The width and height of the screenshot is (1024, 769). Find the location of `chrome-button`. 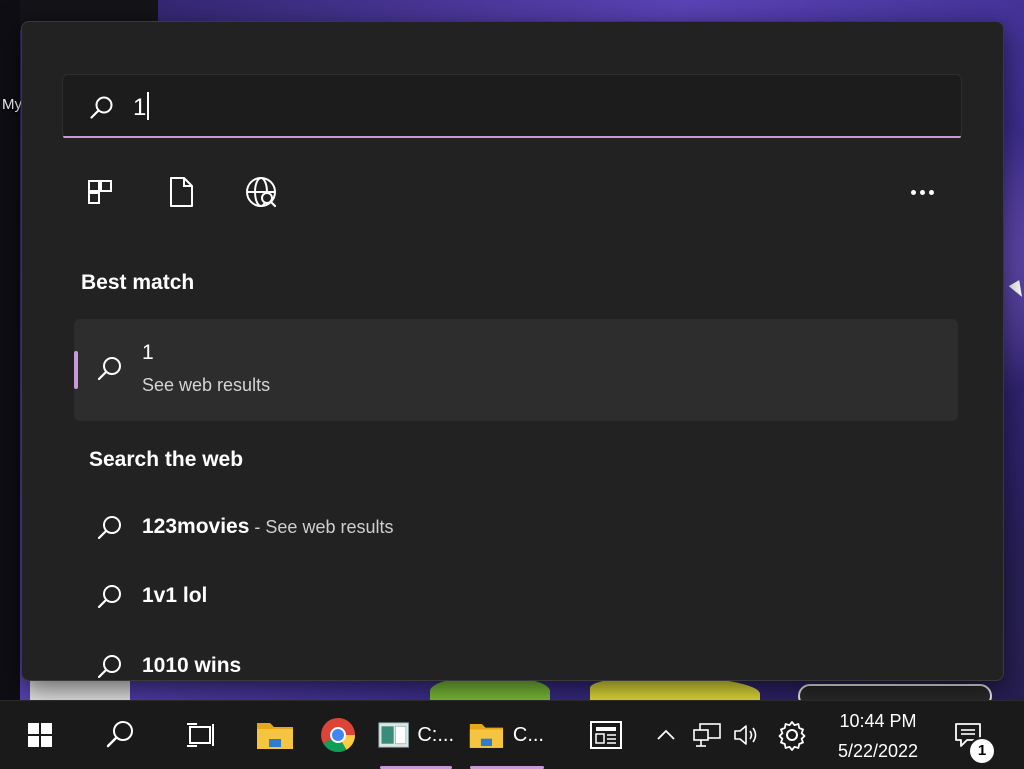

chrome-button is located at coordinates (338, 735).